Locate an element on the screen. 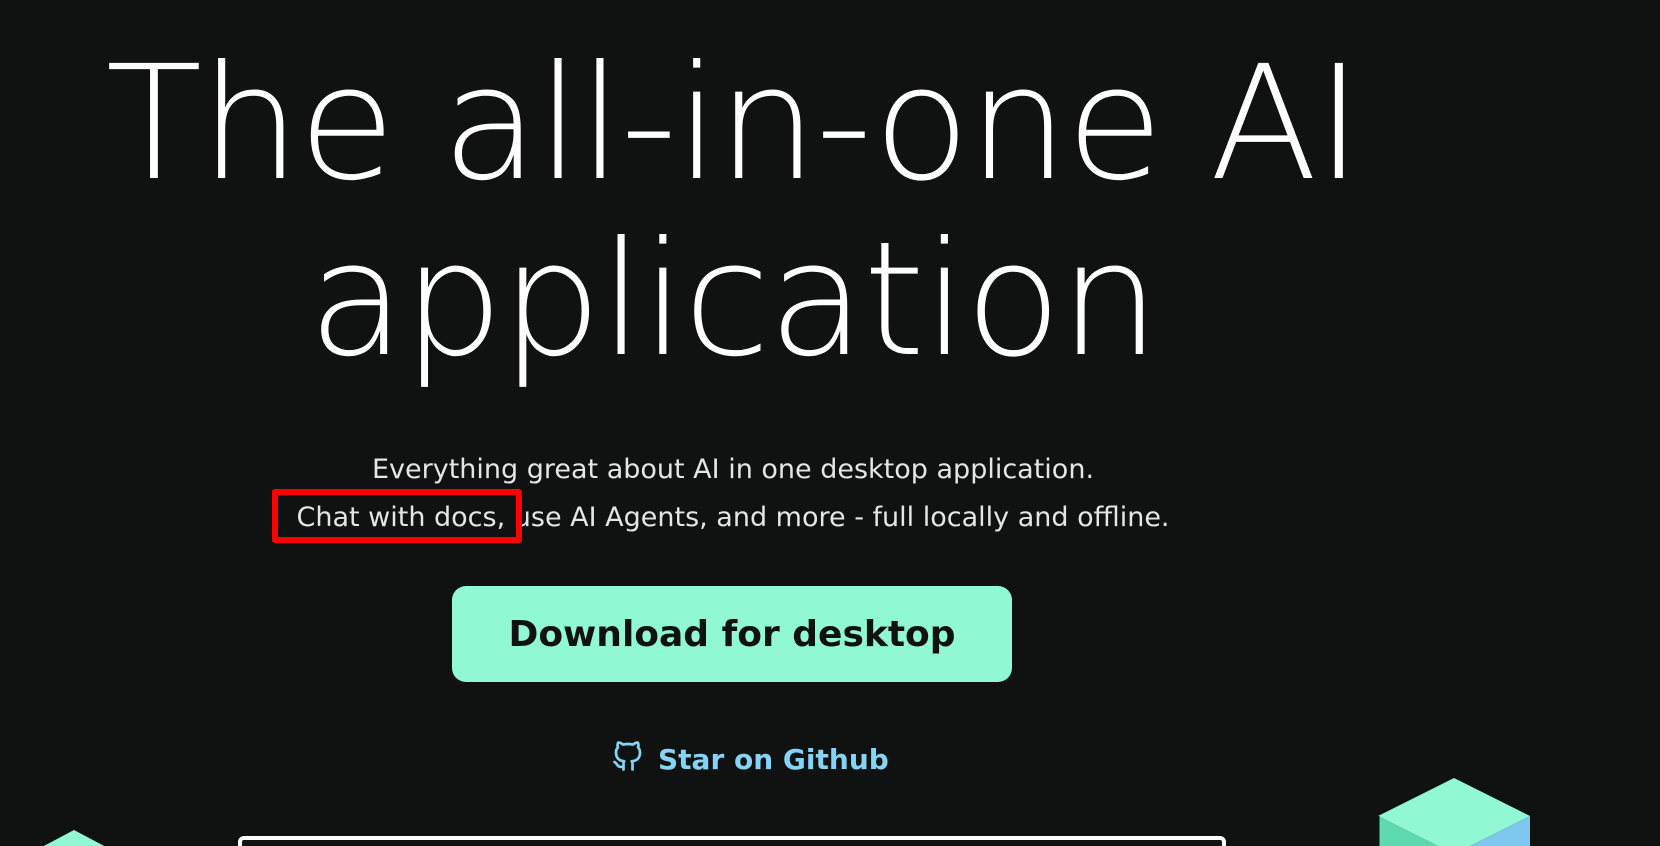 Image resolution: width=1660 pixels, height=846 pixels. decorative-cube-right is located at coordinates (1453, 812).